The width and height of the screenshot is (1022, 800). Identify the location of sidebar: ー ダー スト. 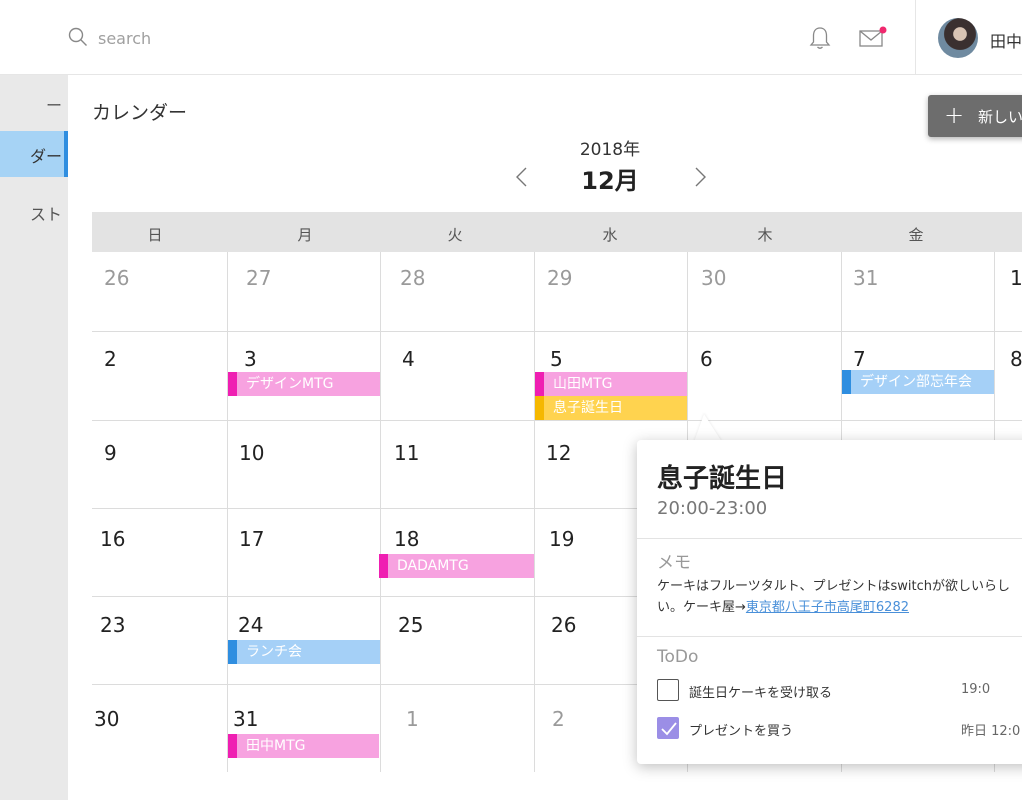
(34, 437).